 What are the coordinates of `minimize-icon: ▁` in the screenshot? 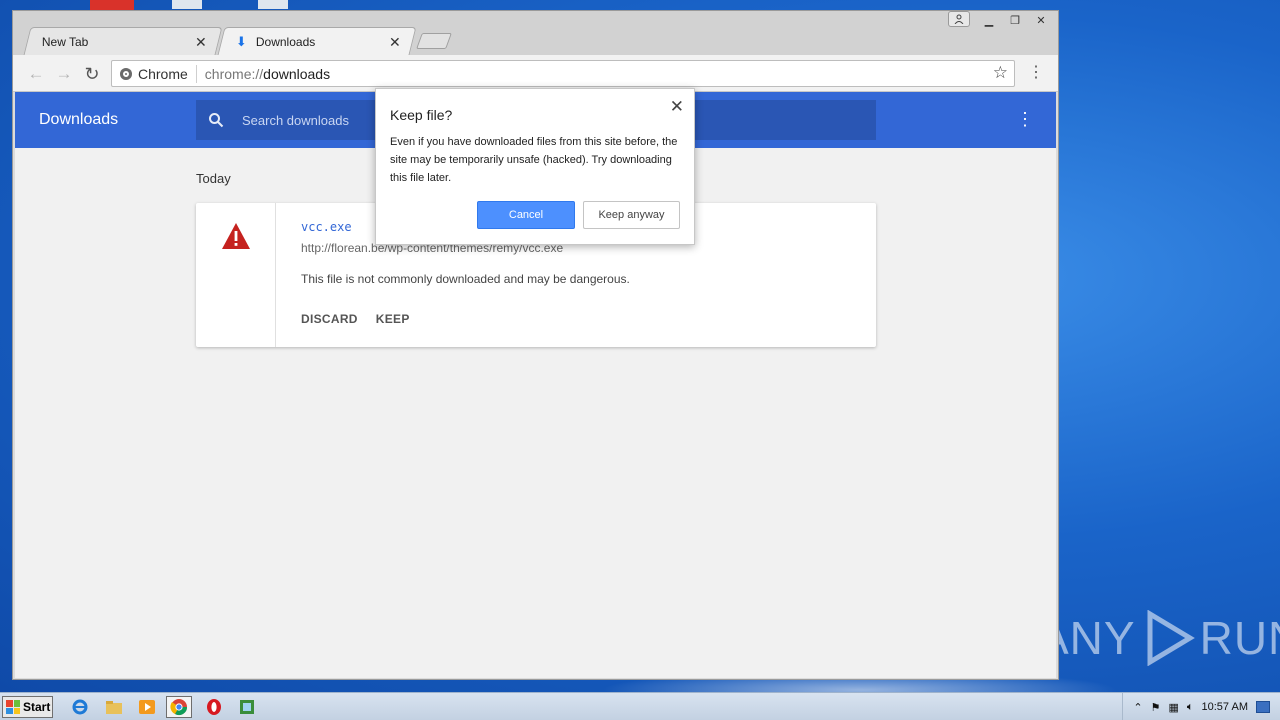 It's located at (989, 20).